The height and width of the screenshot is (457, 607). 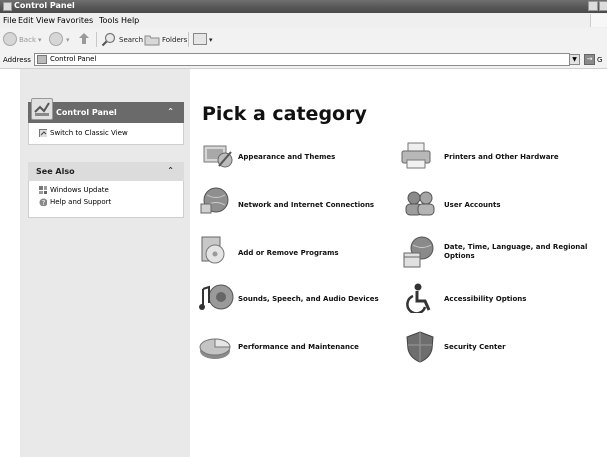 I want to click on security-center-link: Security Center, so click(x=475, y=347).